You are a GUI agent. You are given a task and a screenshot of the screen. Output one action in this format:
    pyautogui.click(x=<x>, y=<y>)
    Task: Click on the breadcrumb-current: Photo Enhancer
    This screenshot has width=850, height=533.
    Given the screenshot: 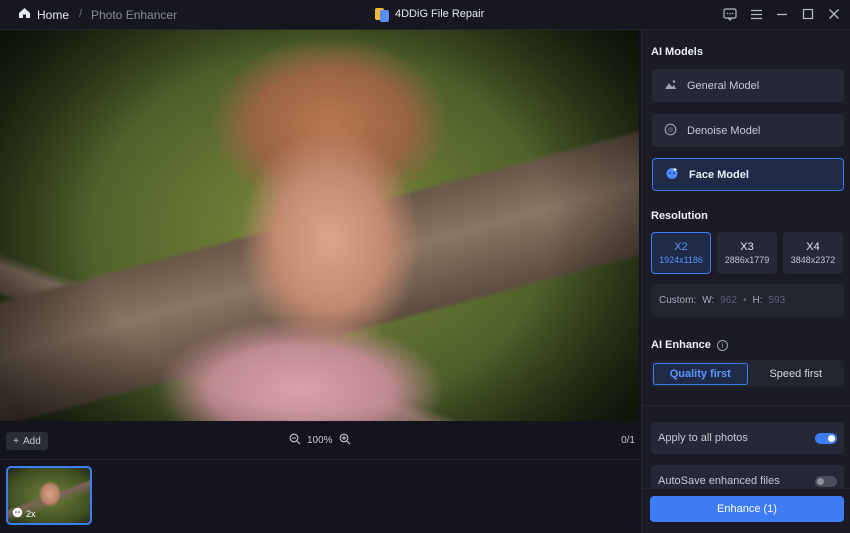 What is the action you would take?
    pyautogui.click(x=134, y=15)
    